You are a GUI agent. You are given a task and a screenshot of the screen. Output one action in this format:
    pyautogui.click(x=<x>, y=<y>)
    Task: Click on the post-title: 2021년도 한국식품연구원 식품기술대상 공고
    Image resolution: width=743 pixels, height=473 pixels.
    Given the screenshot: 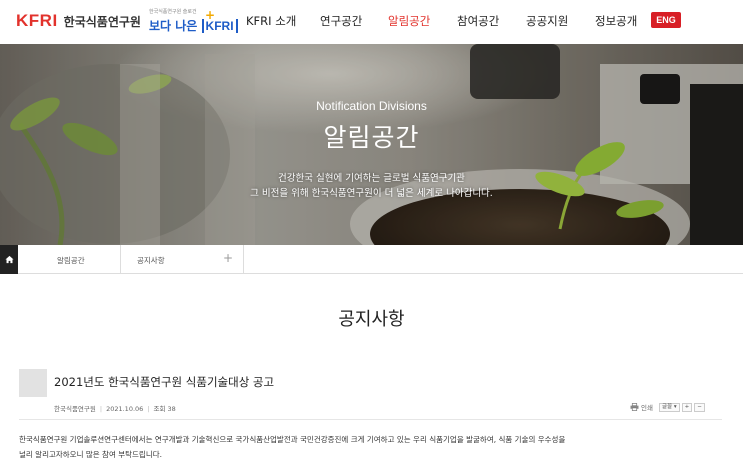 What is the action you would take?
    pyautogui.click(x=164, y=382)
    